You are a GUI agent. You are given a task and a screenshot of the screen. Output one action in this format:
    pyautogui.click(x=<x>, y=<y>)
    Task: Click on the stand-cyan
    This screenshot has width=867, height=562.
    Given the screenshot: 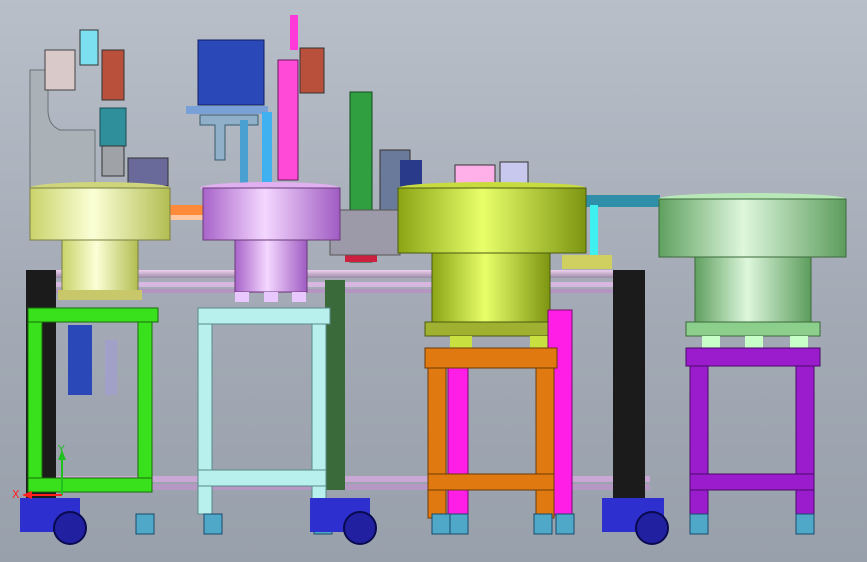 What is the action you would take?
    pyautogui.click(x=264, y=411)
    